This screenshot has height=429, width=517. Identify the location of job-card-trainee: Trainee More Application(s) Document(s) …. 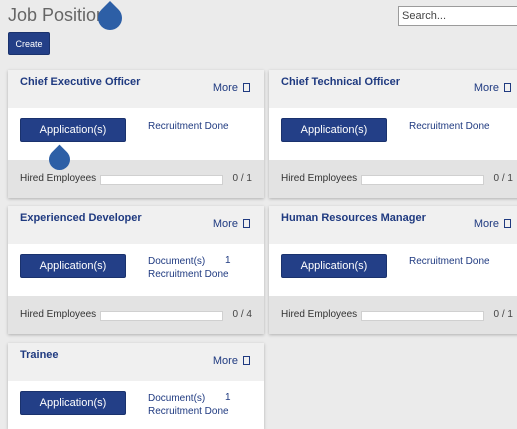
(136, 386).